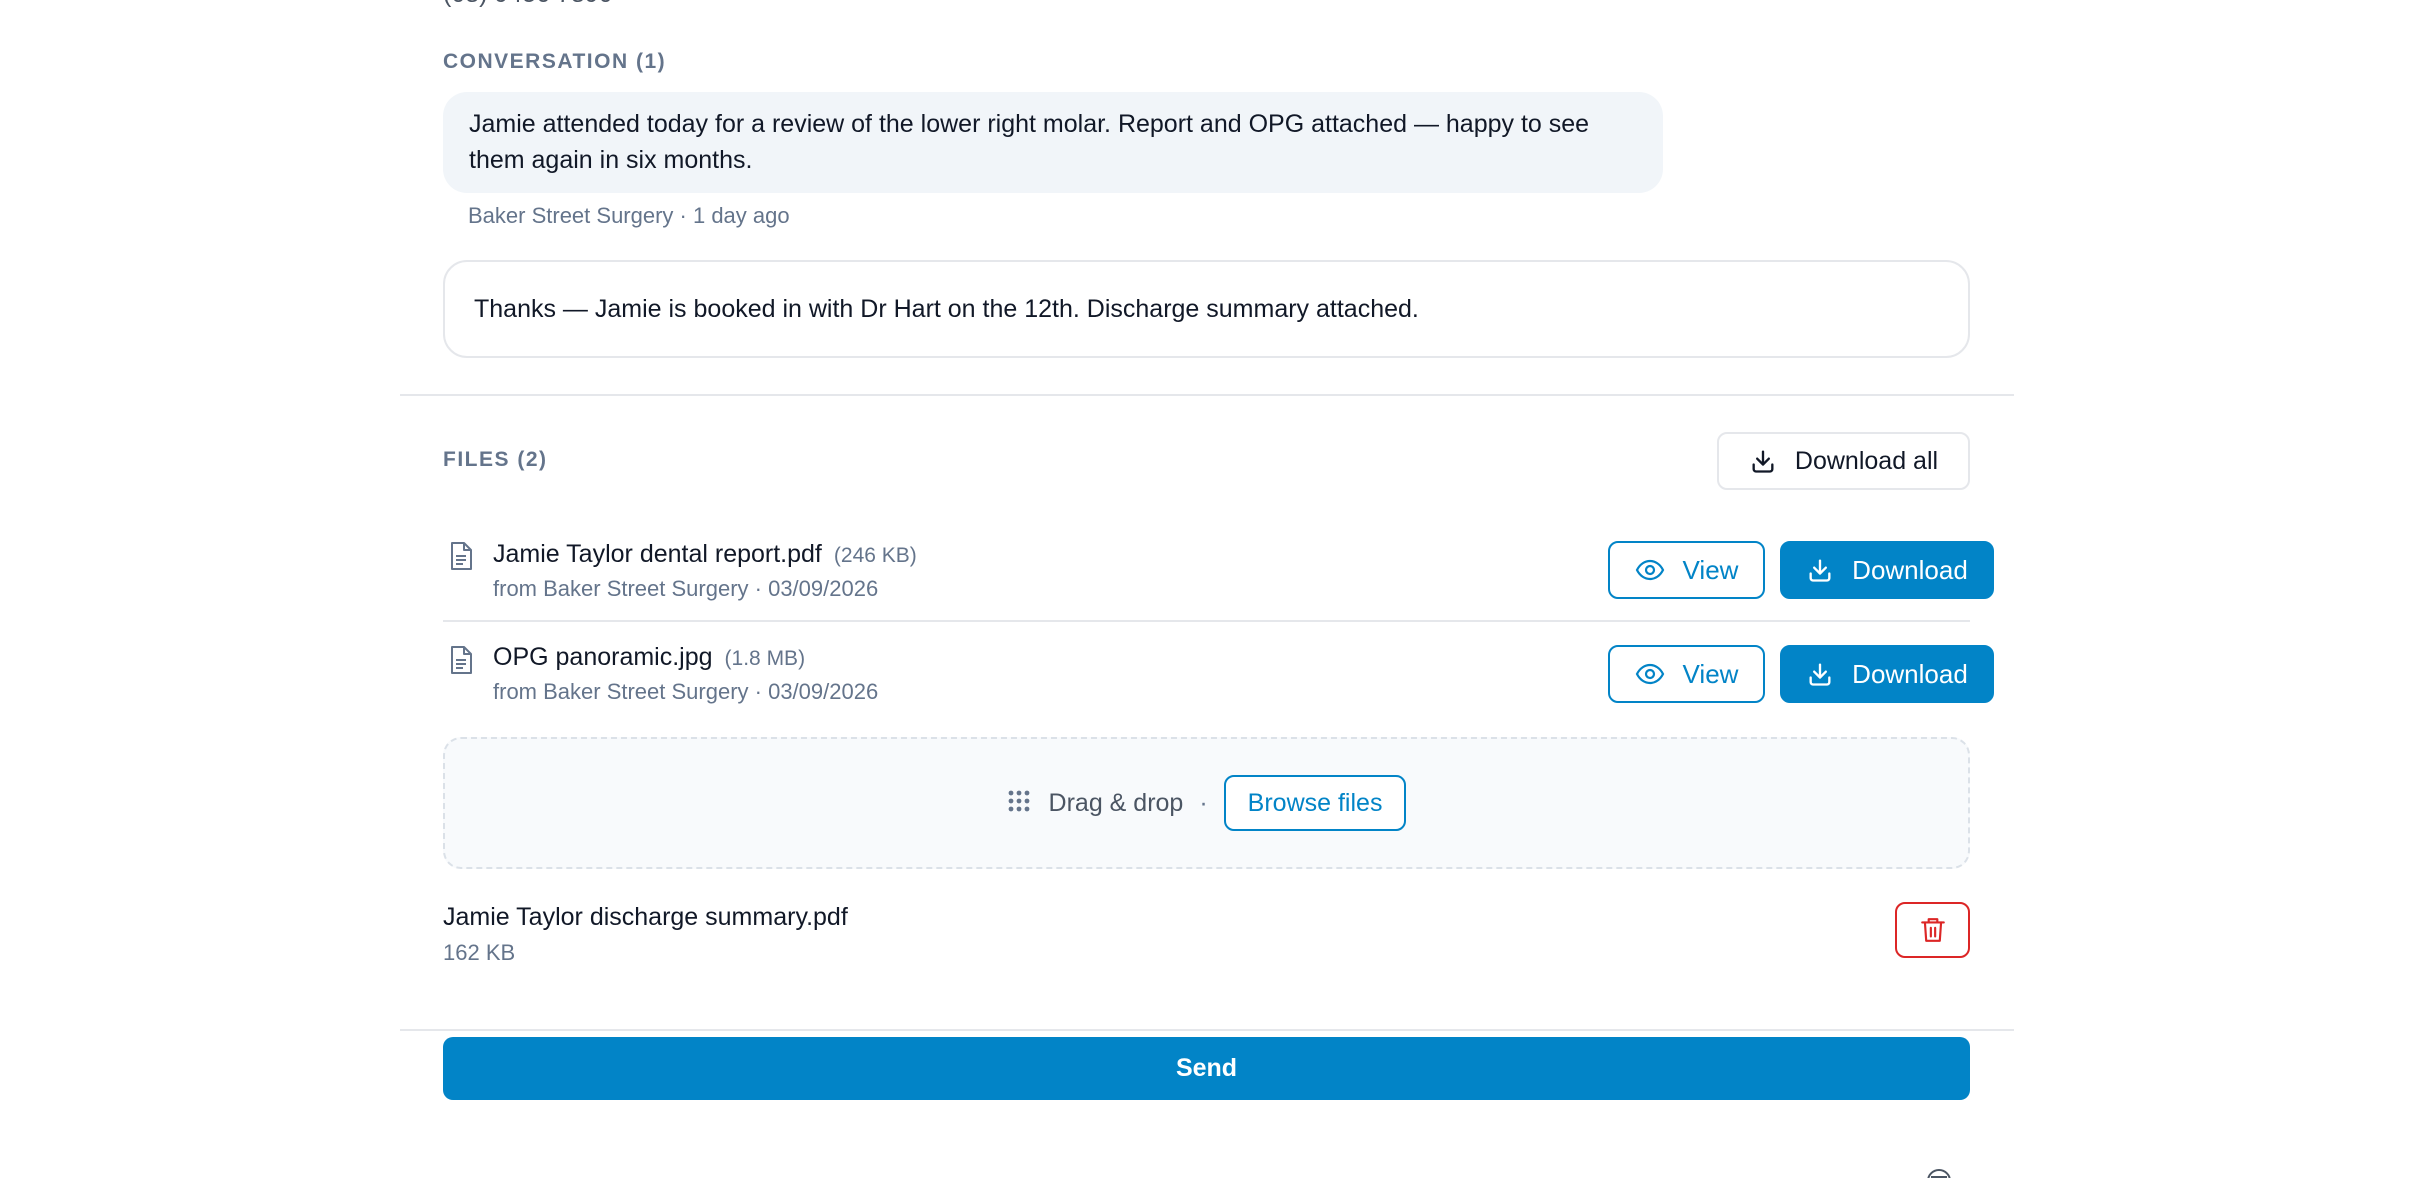 Image resolution: width=2416 pixels, height=1178 pixels. What do you see at coordinates (1206, 1068) in the screenshot?
I see `send-button: Send` at bounding box center [1206, 1068].